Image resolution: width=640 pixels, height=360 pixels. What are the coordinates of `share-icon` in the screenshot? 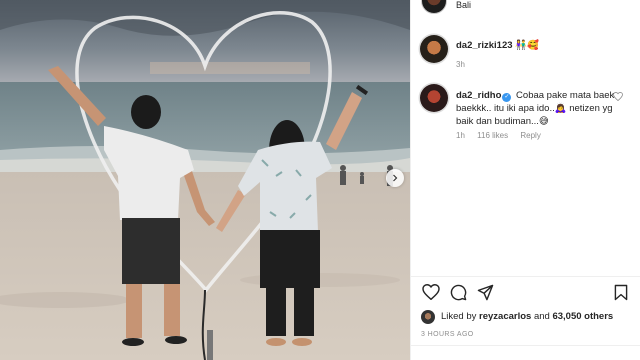 It's located at (485, 292).